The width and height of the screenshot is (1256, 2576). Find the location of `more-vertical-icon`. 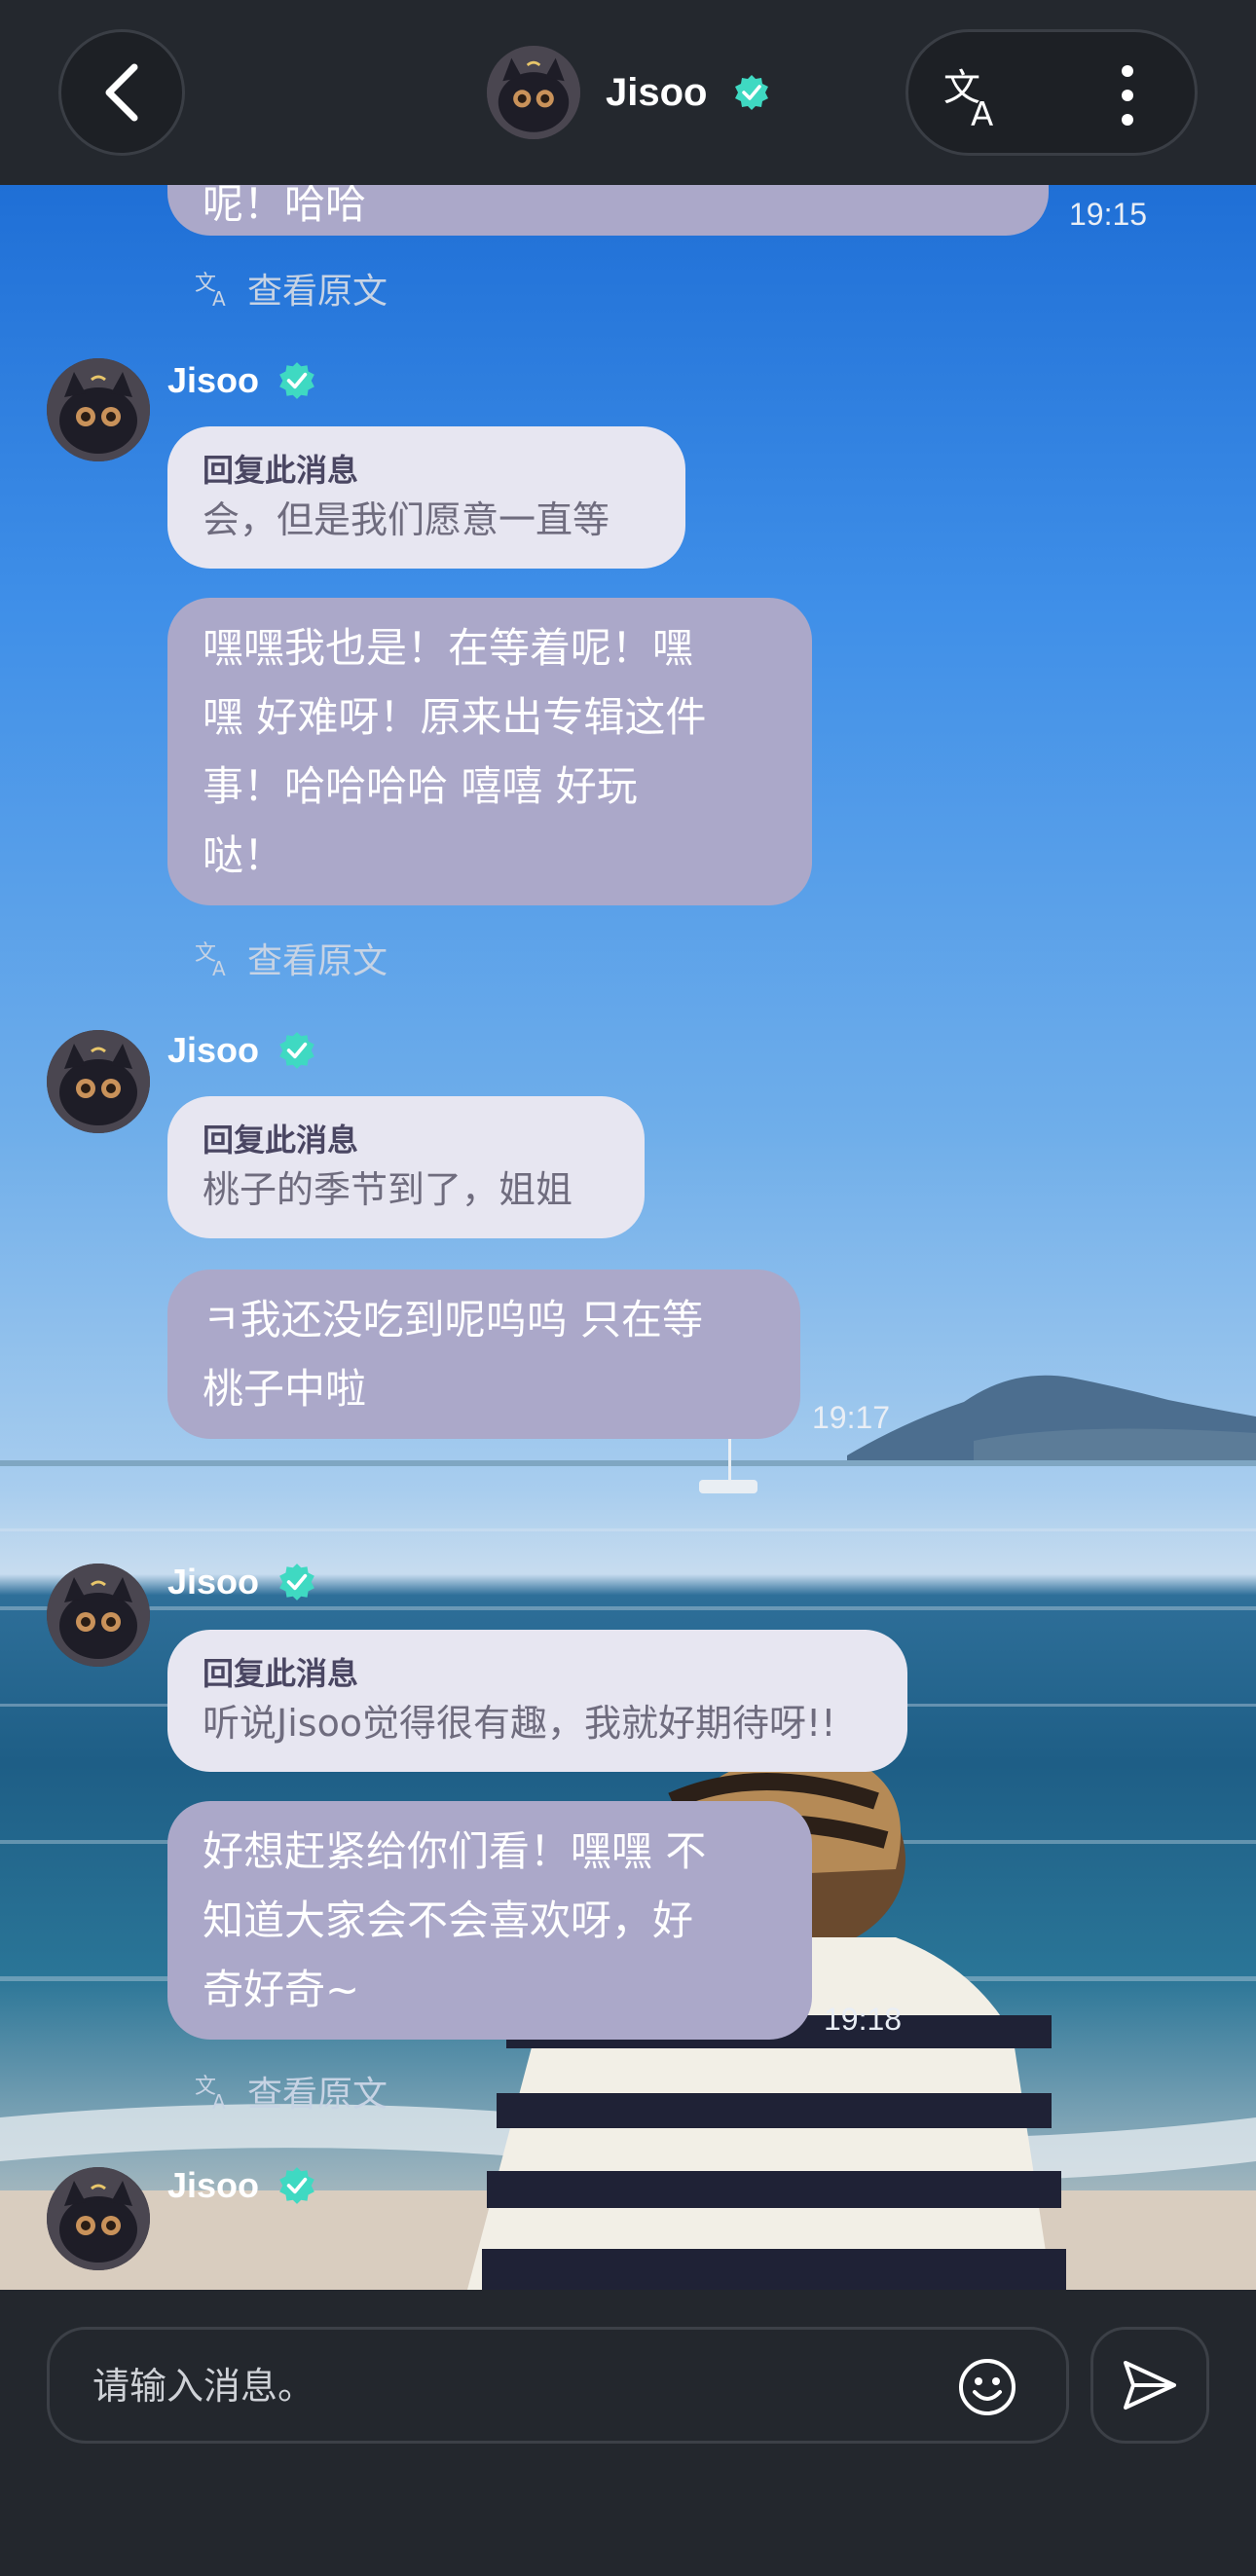

more-vertical-icon is located at coordinates (1127, 95).